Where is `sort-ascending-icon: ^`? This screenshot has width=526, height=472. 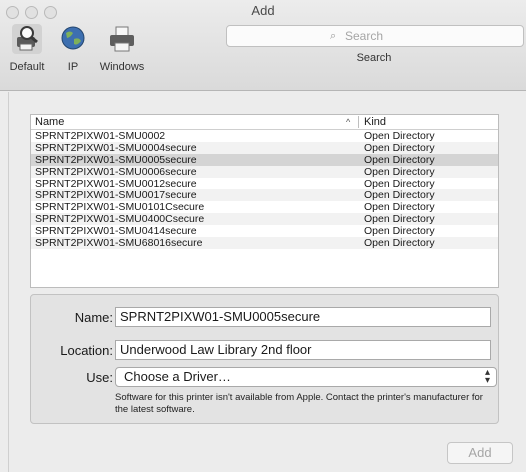 sort-ascending-icon: ^ is located at coordinates (348, 122).